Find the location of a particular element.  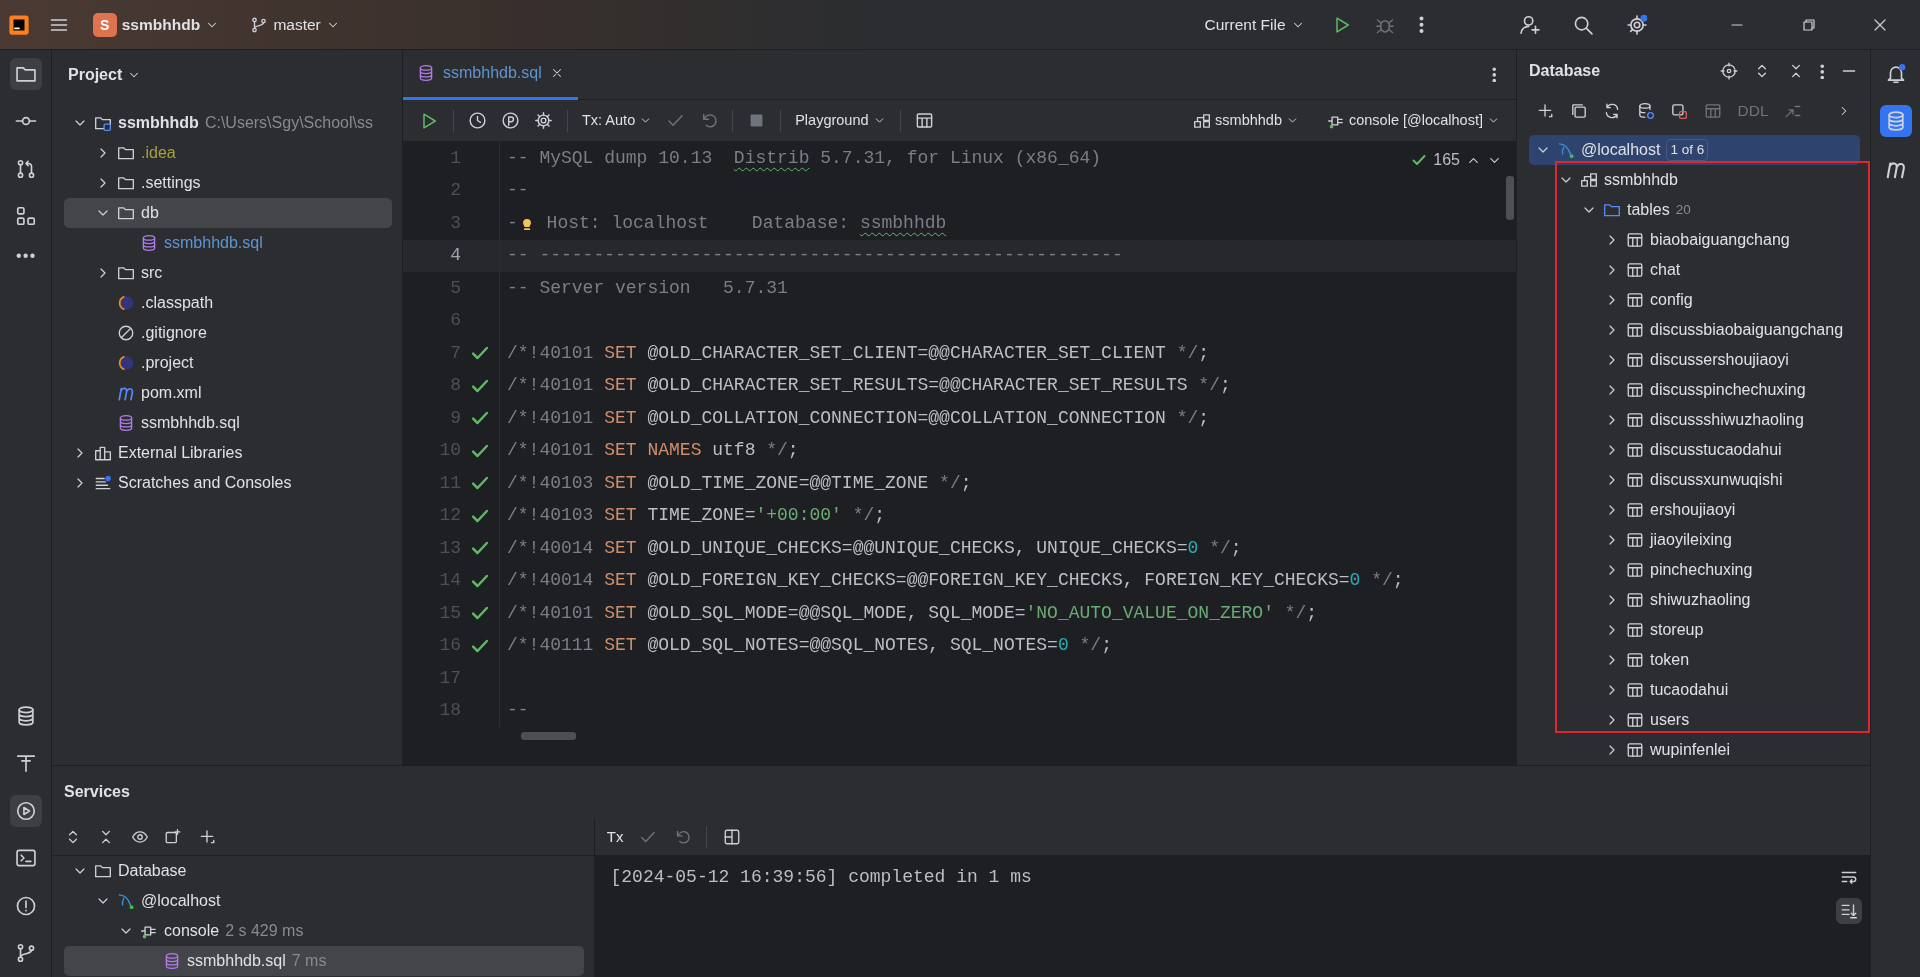

line-number: 4 is located at coordinates (455, 256).